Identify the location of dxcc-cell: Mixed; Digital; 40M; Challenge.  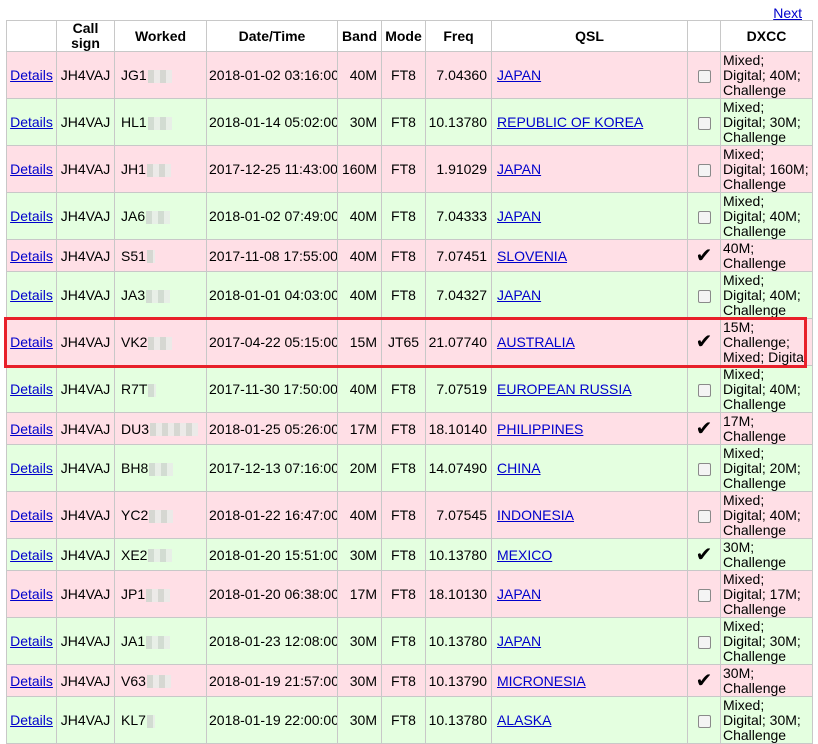
(766, 216).